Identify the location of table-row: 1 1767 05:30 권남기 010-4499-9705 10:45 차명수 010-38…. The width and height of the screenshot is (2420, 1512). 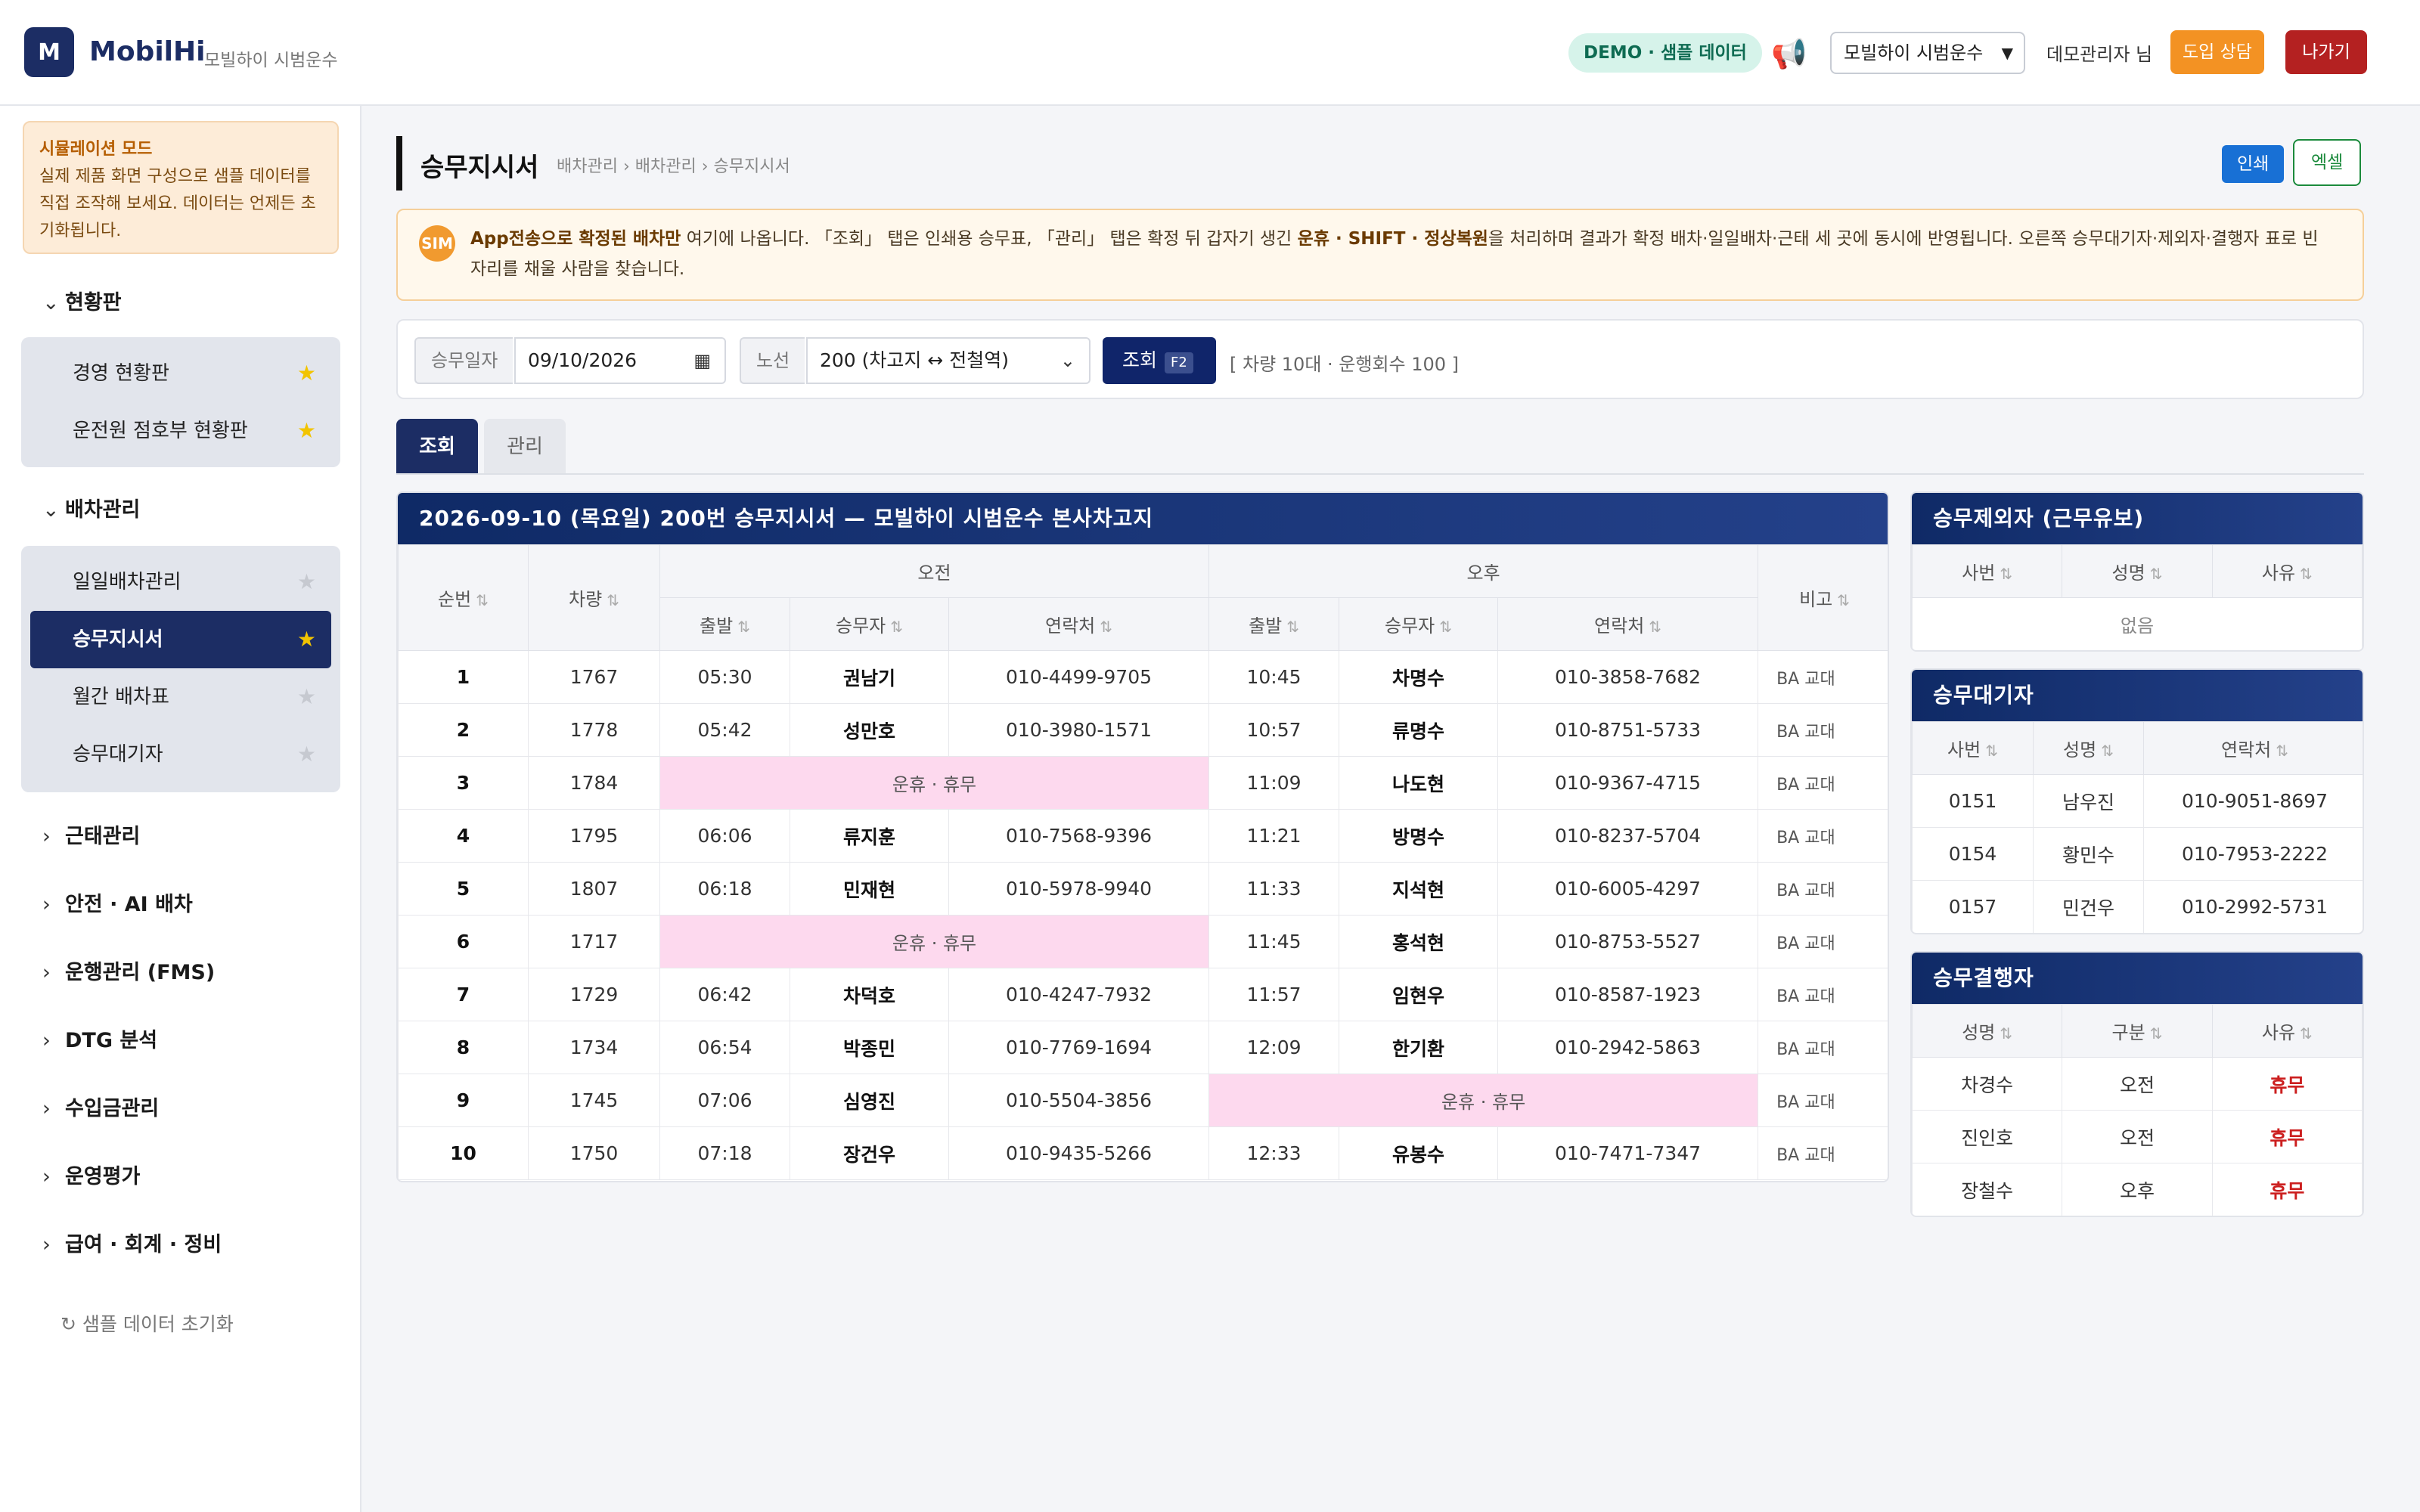
(1143, 677).